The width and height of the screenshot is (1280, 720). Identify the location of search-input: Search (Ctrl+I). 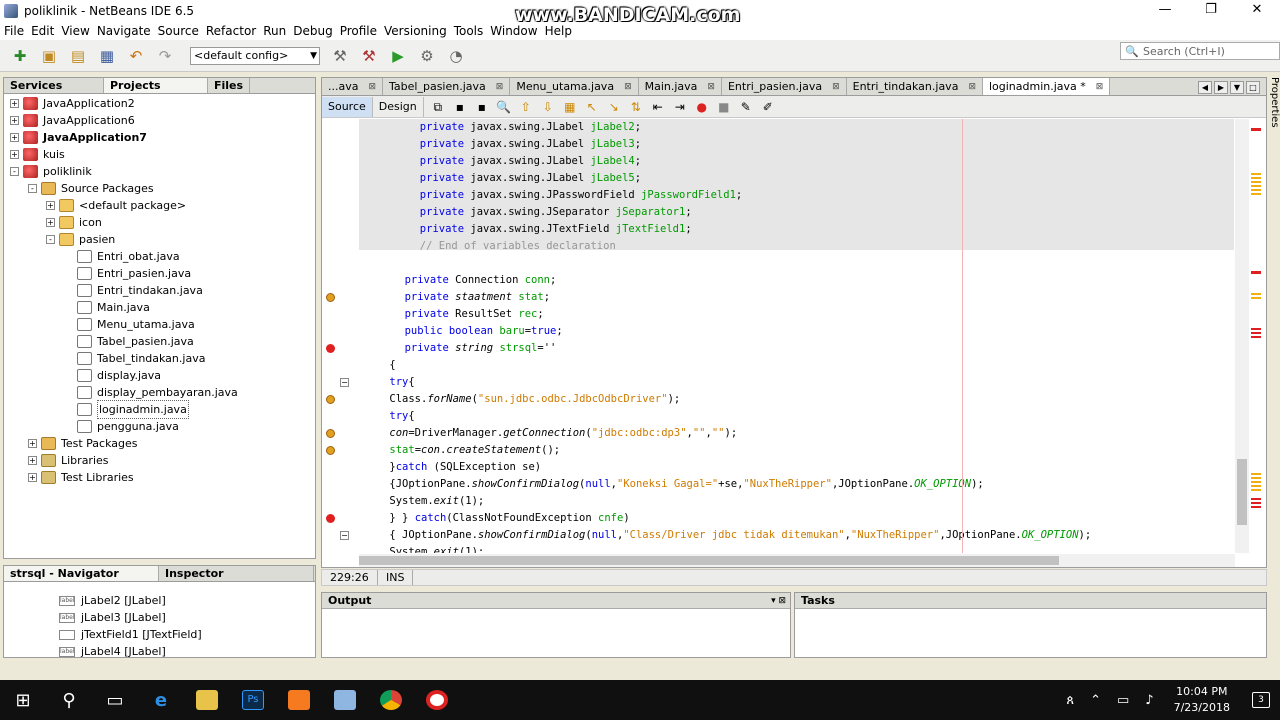
(1184, 51).